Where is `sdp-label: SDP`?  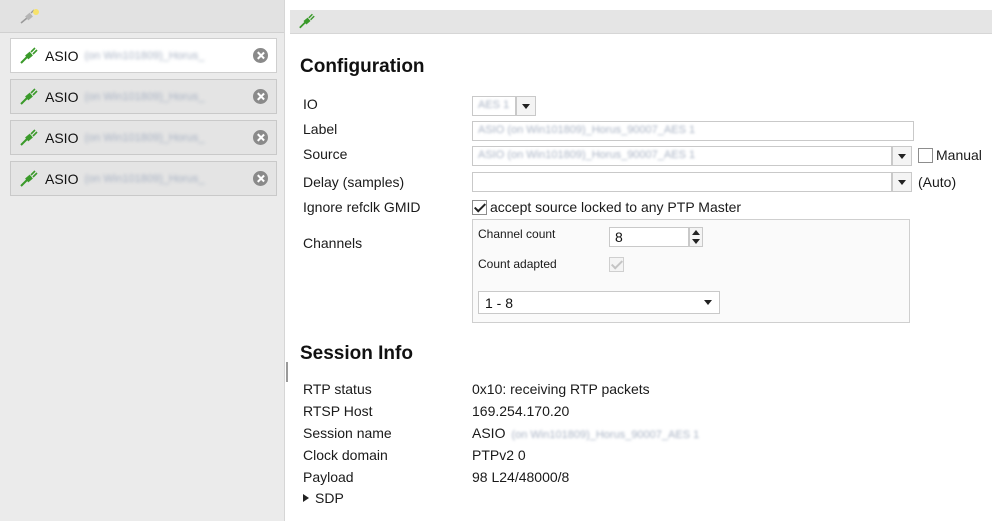 sdp-label: SDP is located at coordinates (329, 498).